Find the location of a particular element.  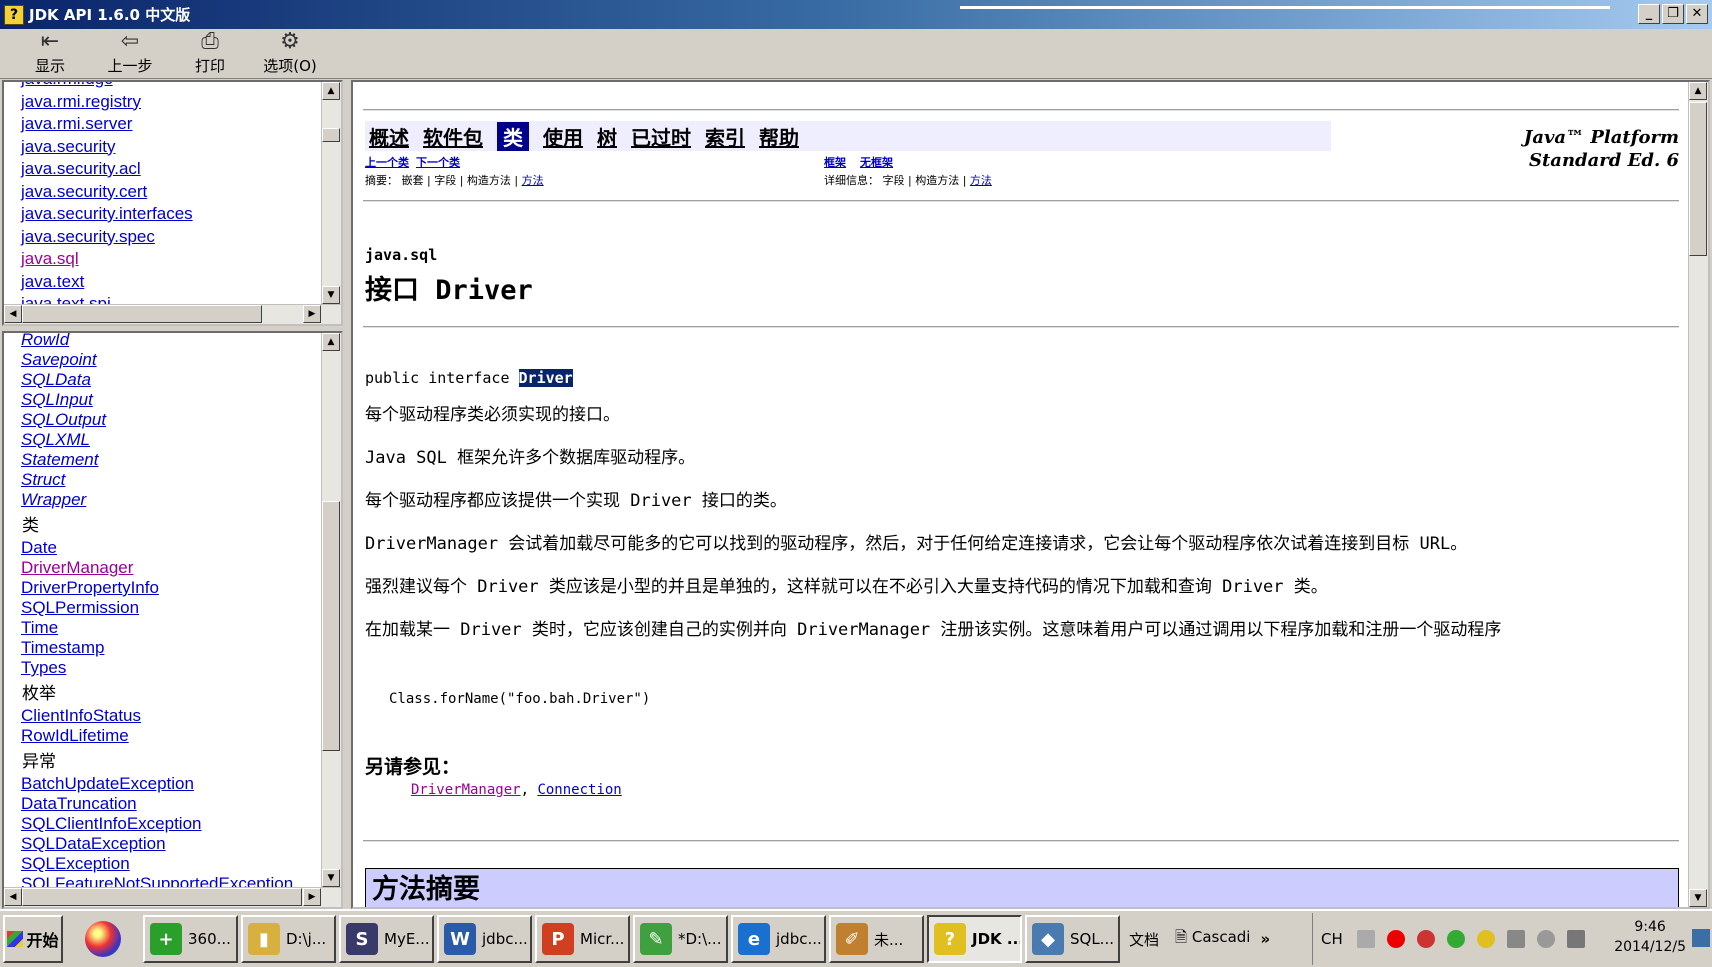

package-vscroll: ▲ ▼ is located at coordinates (331, 193).